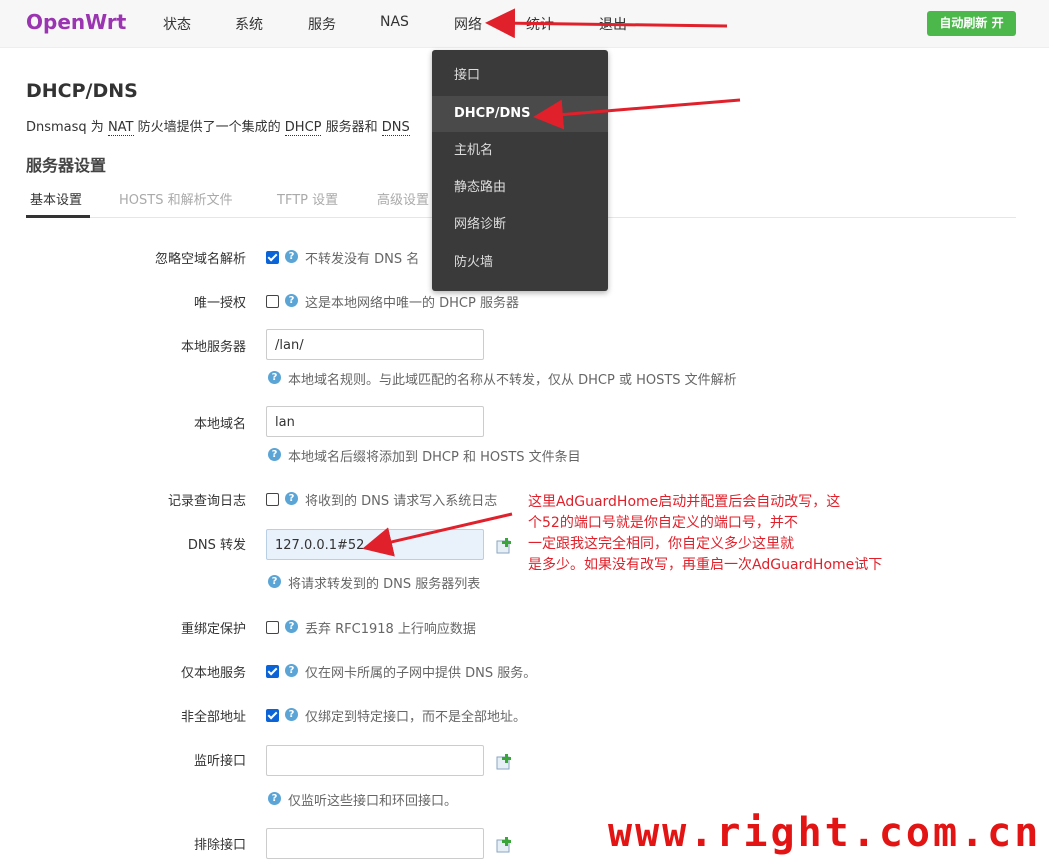 This screenshot has width=1049, height=866. What do you see at coordinates (971, 23) in the screenshot?
I see `auto-refresh-button: 自动刷新 开` at bounding box center [971, 23].